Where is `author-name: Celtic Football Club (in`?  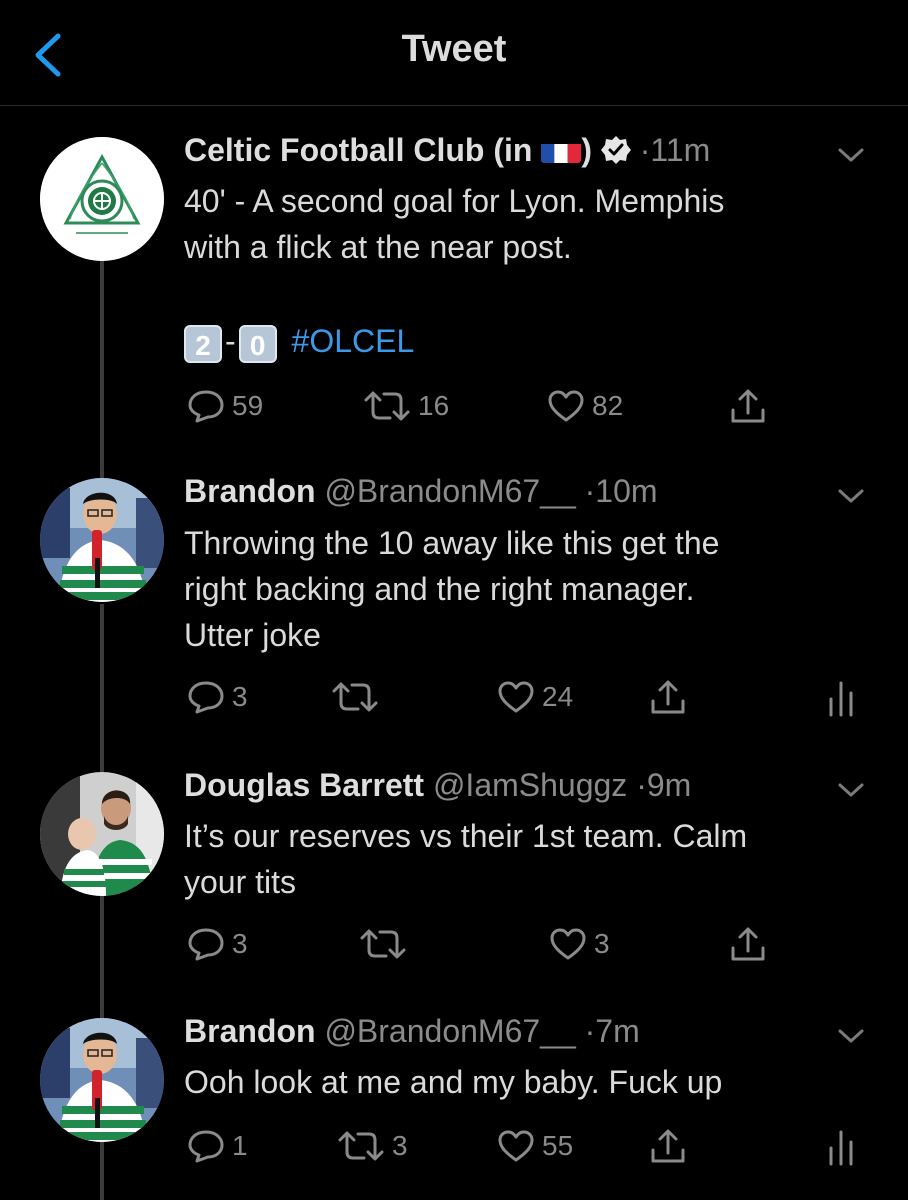 author-name: Celtic Football Club (in is located at coordinates (358, 150).